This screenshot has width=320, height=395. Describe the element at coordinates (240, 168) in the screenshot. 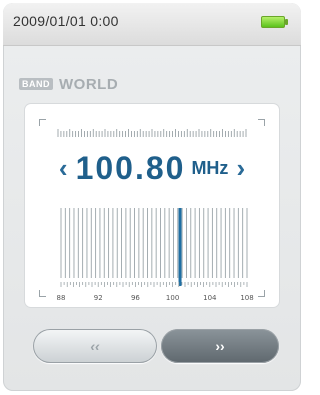

I see `tune-up-arrow-icon: ›` at that location.